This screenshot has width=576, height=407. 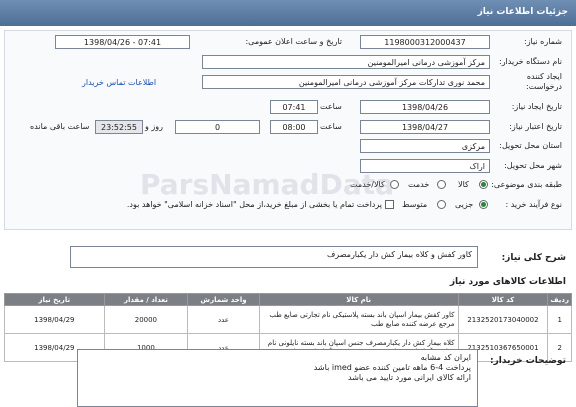 What do you see at coordinates (533, 165) in the screenshot?
I see `city-label: شهر محل تحویل:` at bounding box center [533, 165].